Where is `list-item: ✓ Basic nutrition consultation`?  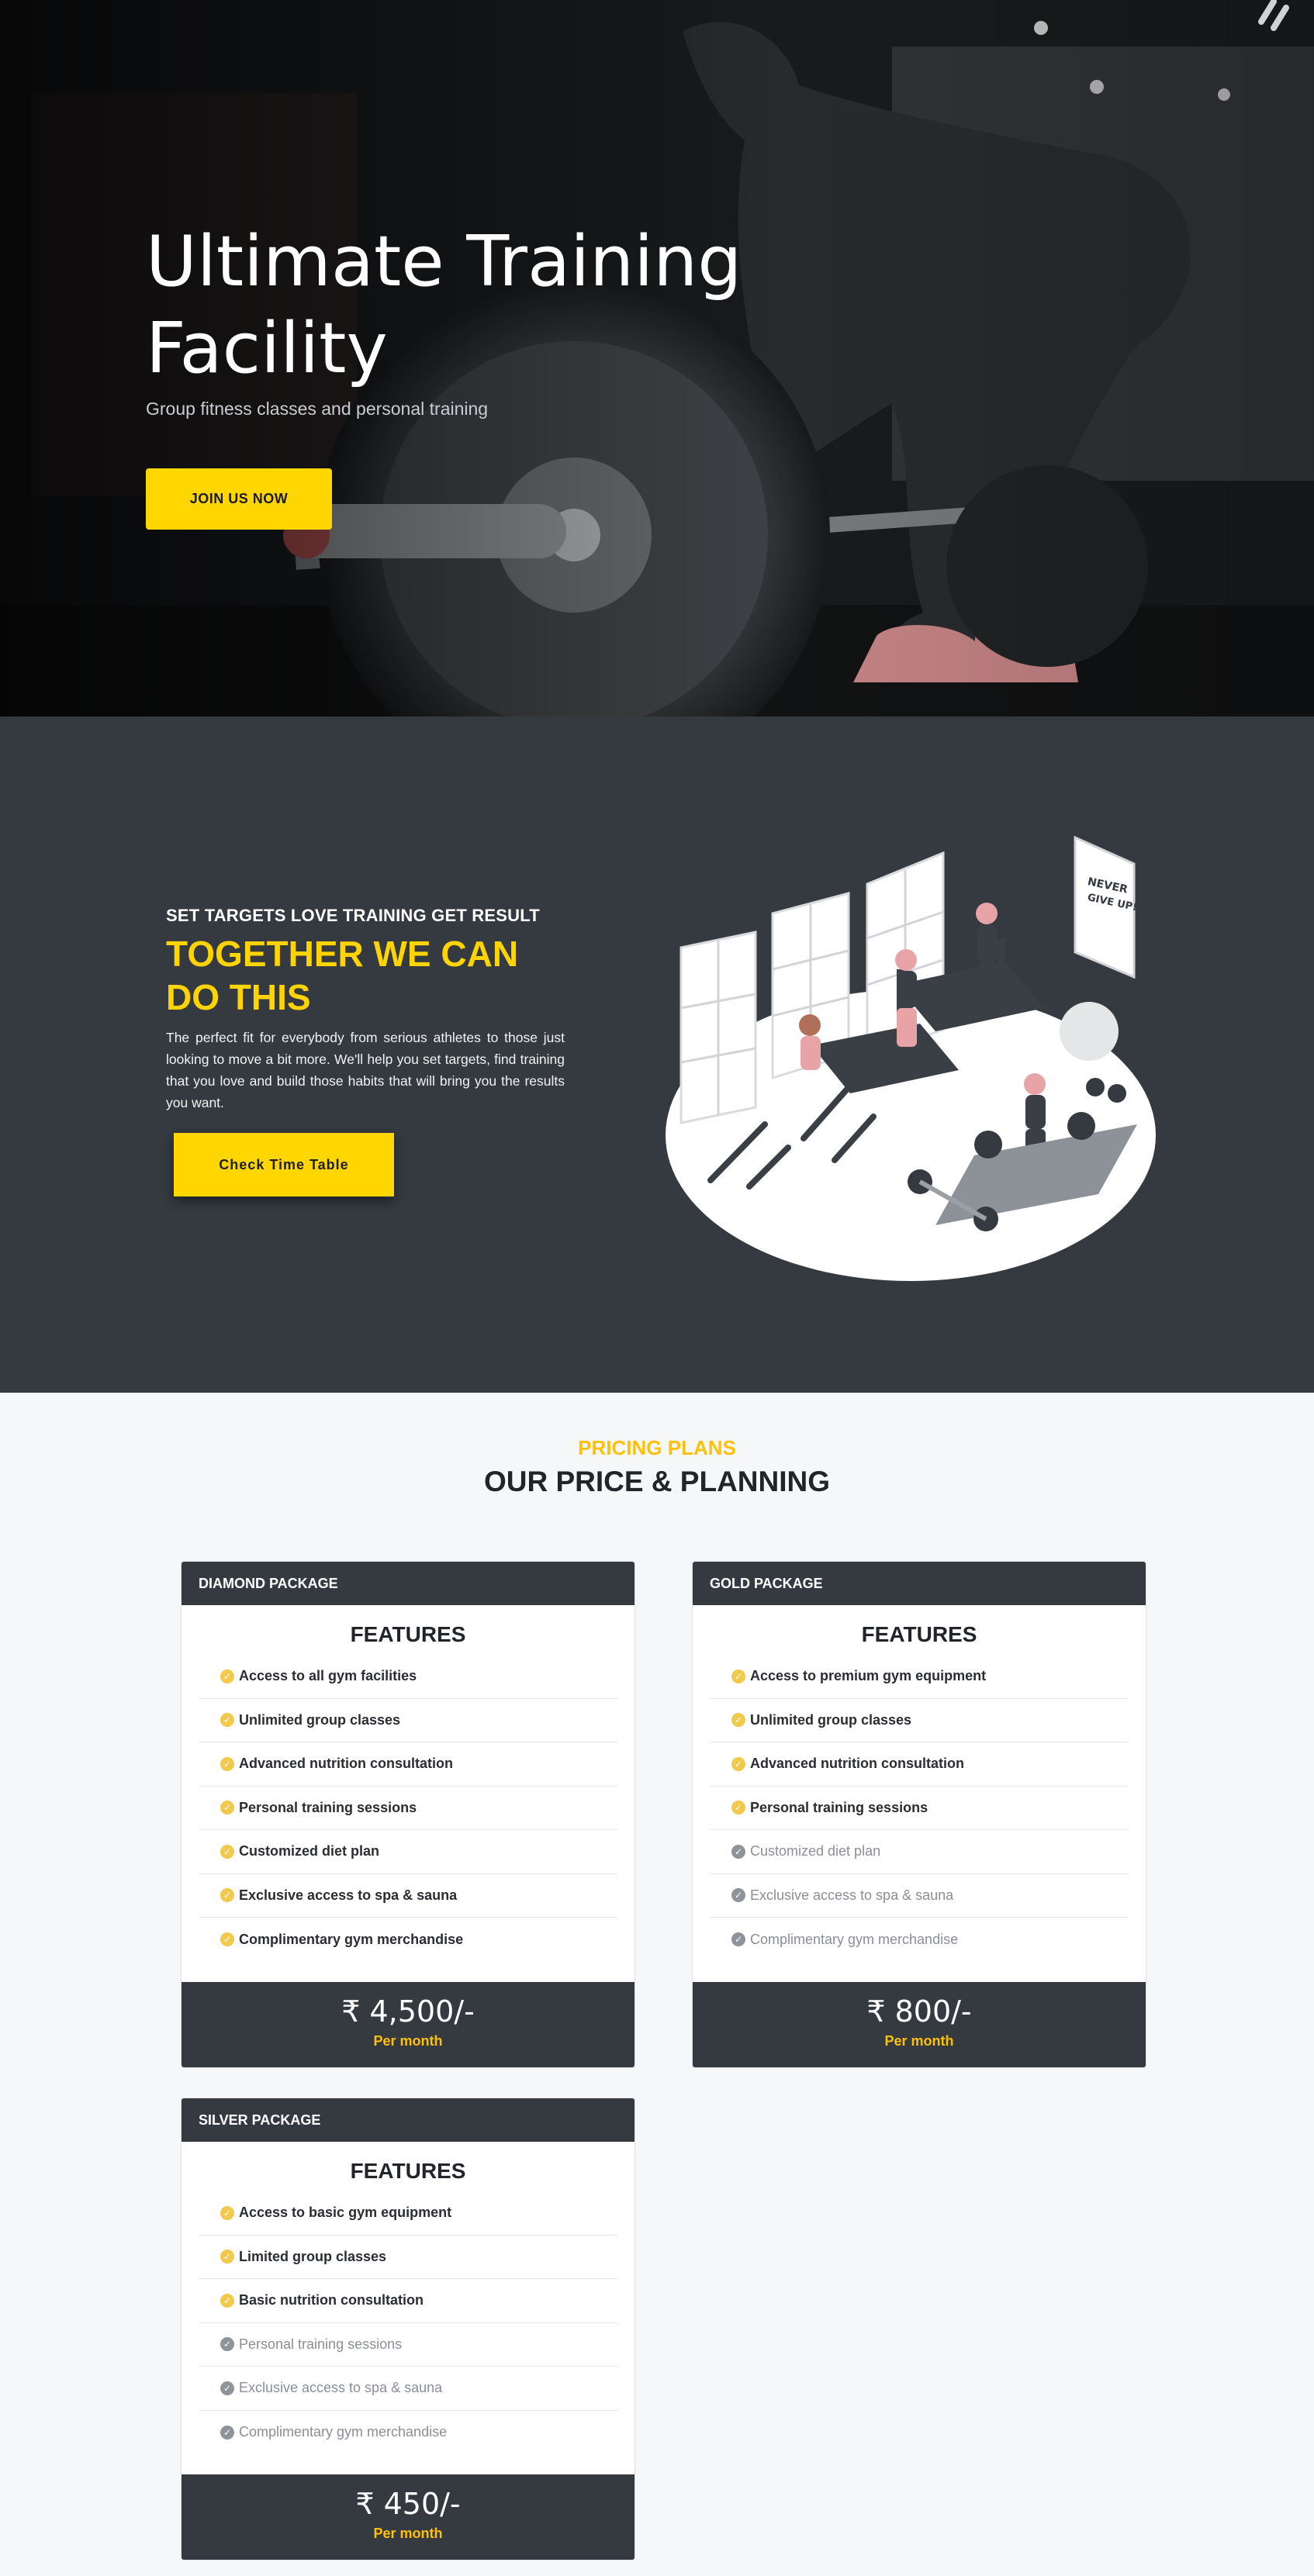
list-item: ✓ Basic nutrition consultation is located at coordinates (408, 2301).